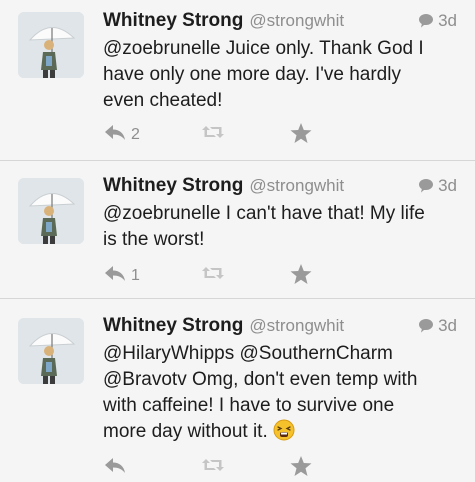 This screenshot has width=475, height=482. I want to click on tweet-text-line: with caffeine! I have to survive one, so click(249, 405).